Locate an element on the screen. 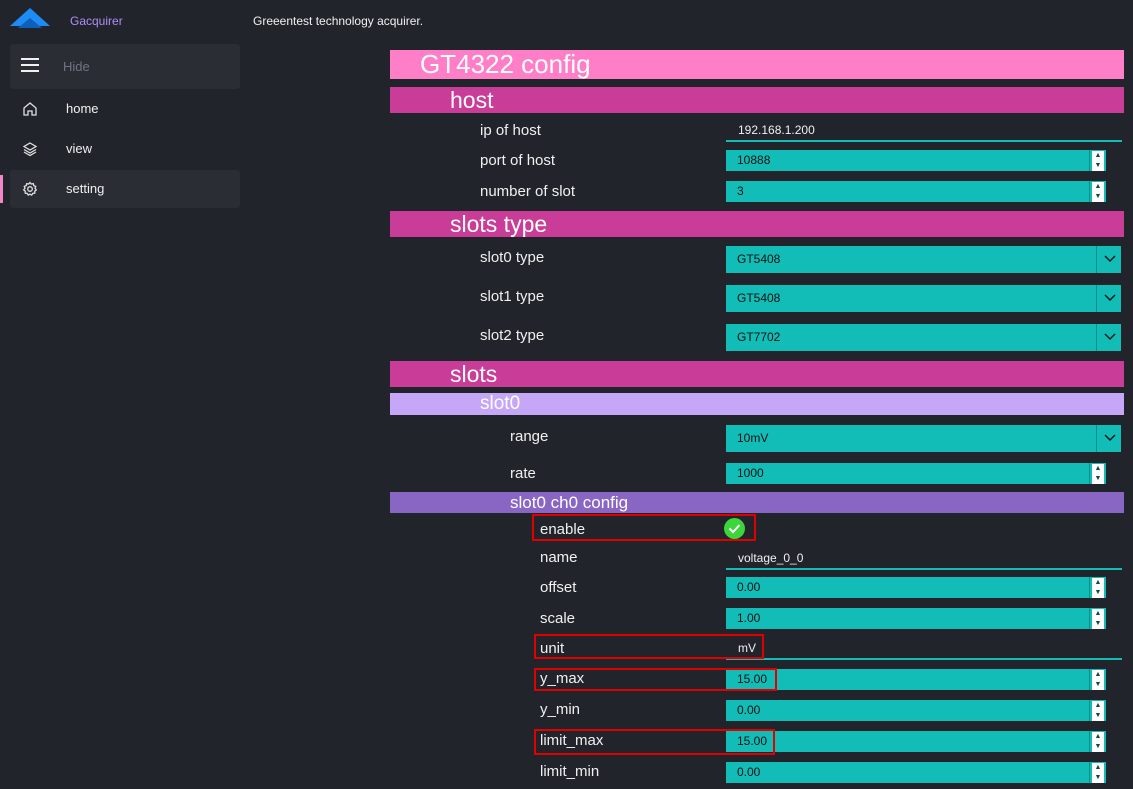 This screenshot has height=789, width=1133. limitmax-stepper: ▲ ▼ is located at coordinates (1097, 741).